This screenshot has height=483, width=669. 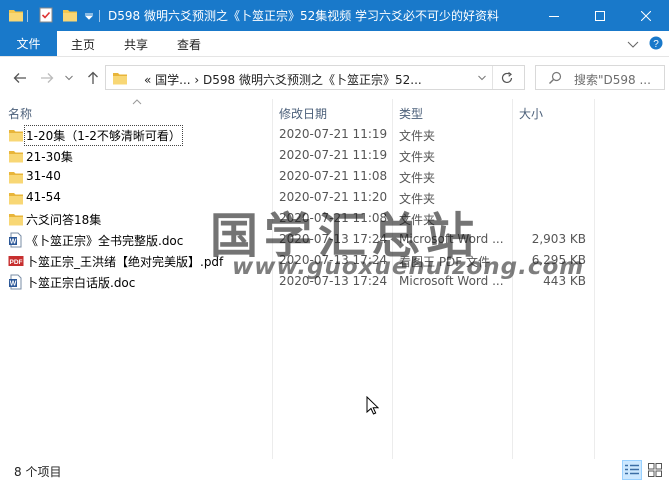 What do you see at coordinates (28, 43) in the screenshot?
I see `file-tab: 文件` at bounding box center [28, 43].